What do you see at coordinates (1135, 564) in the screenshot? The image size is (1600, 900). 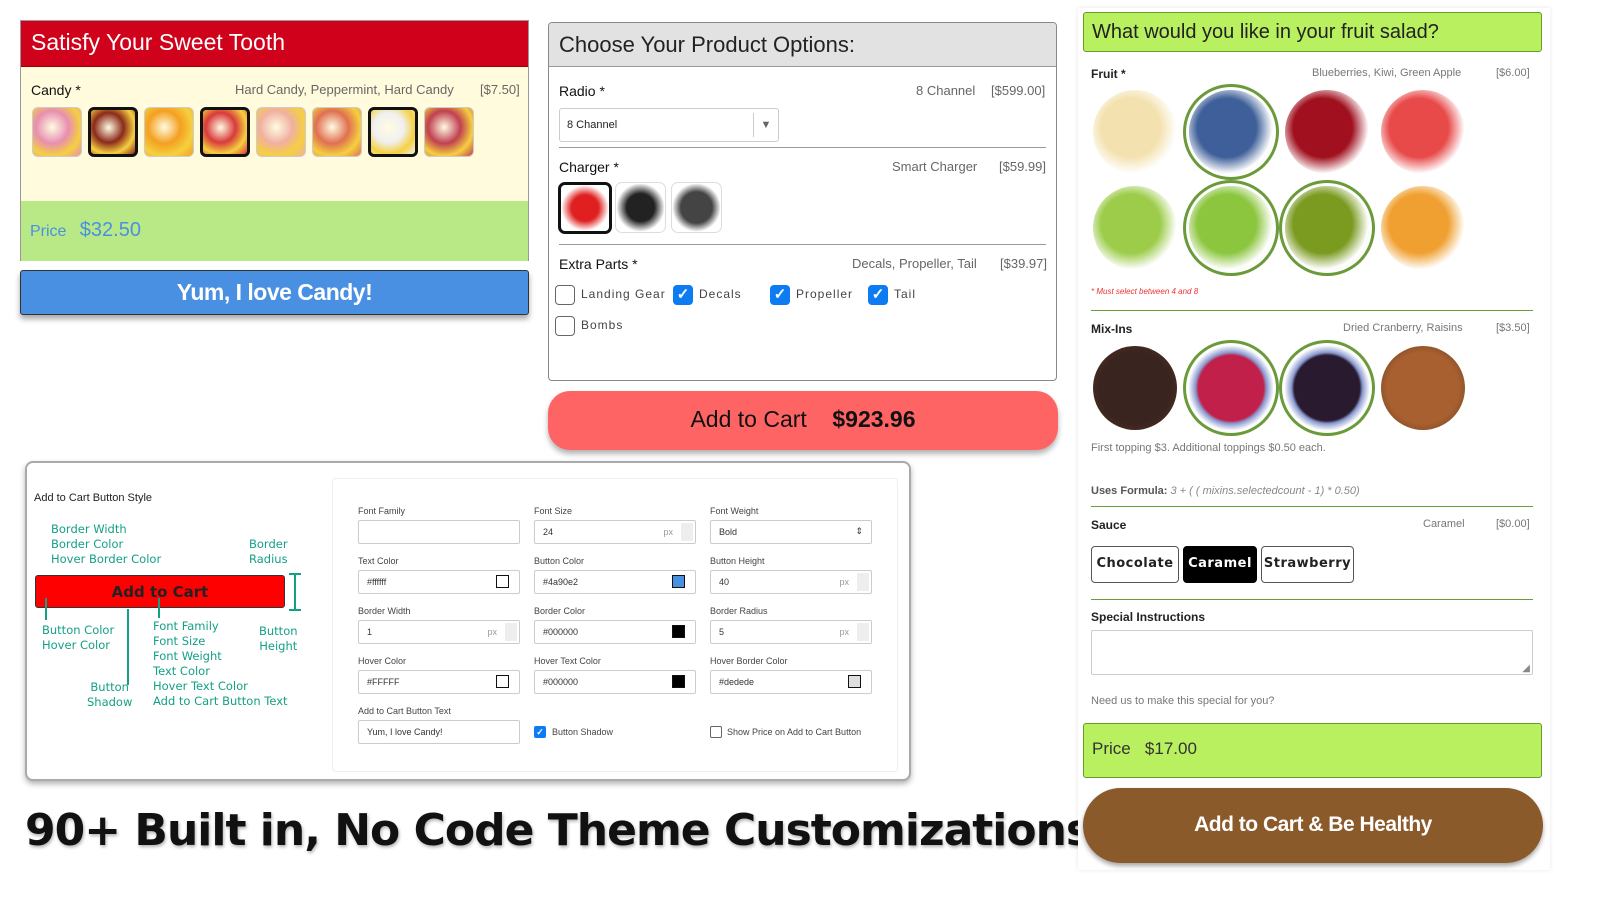 I see `sauce-option-chocolate: Chocolate` at bounding box center [1135, 564].